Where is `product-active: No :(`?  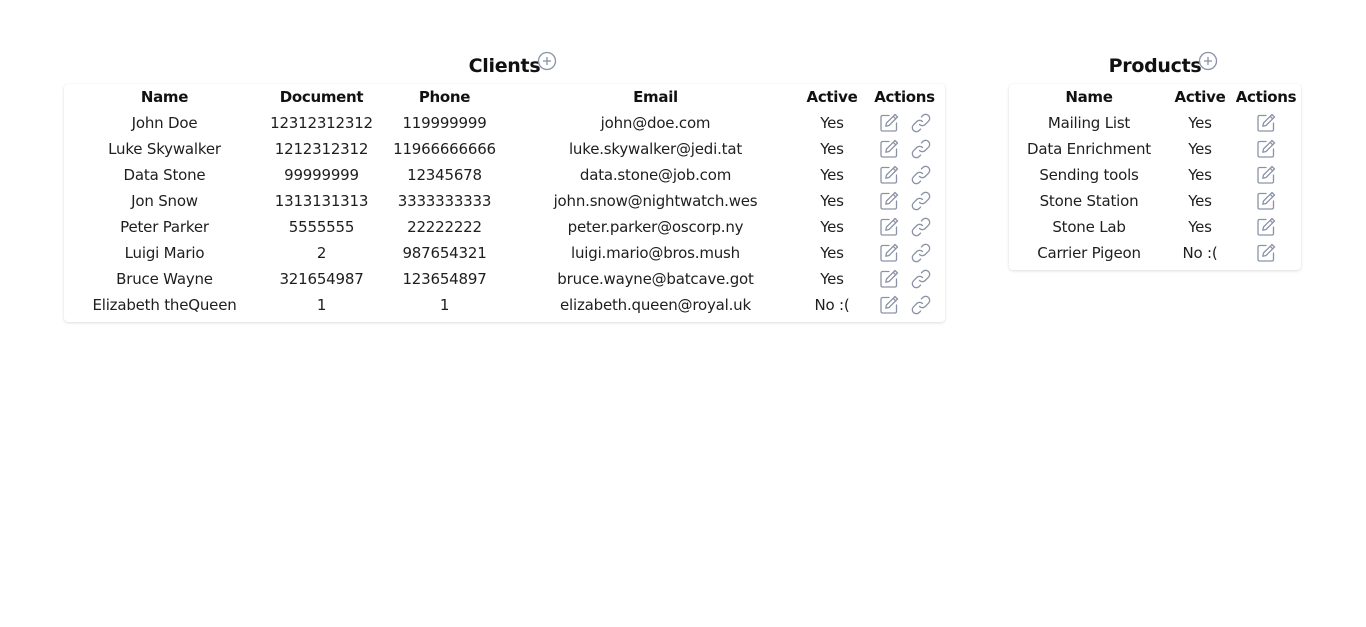 product-active: No :( is located at coordinates (1200, 253).